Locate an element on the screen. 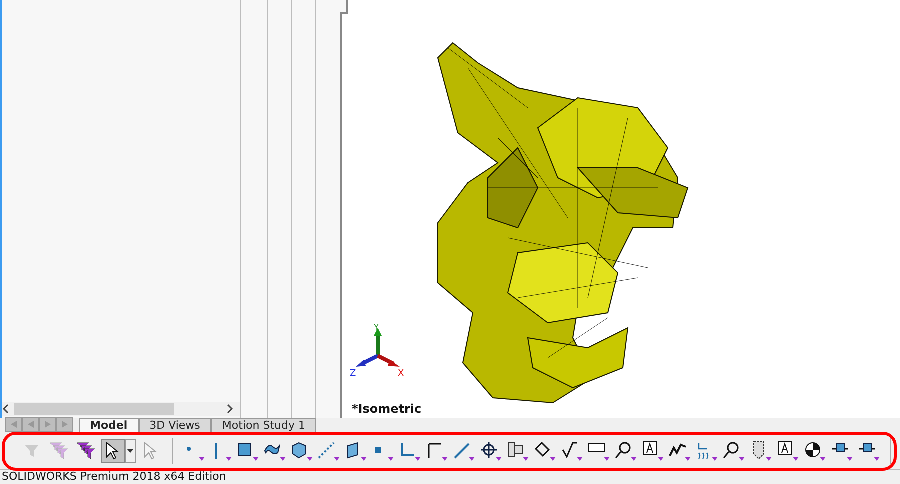 The image size is (900, 484). diagonal-filter-icon is located at coordinates (464, 450).